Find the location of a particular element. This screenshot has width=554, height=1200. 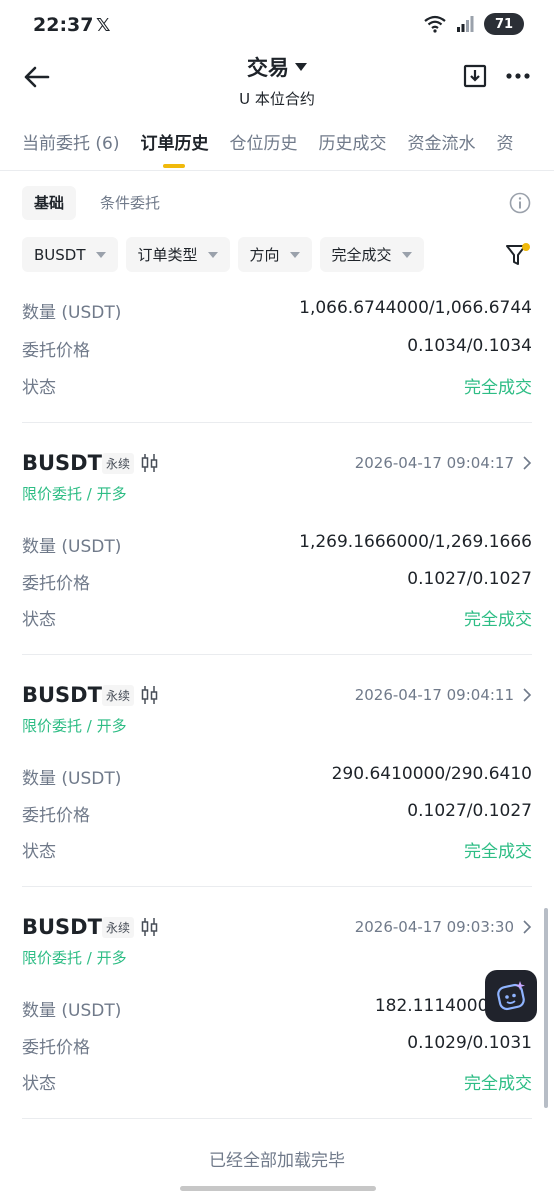

order-row-price: 委托价格 0.1029/0.1031 is located at coordinates (277, 1045).